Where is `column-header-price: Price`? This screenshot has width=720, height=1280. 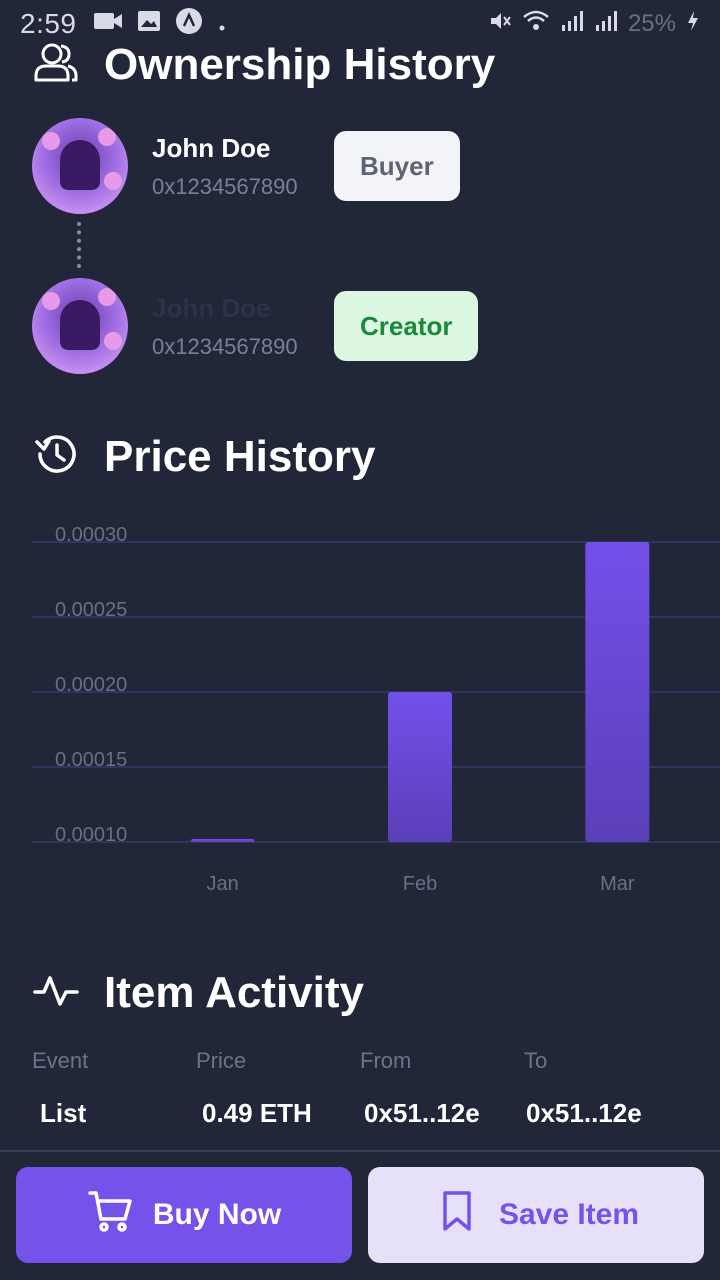
column-header-price: Price is located at coordinates (221, 1060).